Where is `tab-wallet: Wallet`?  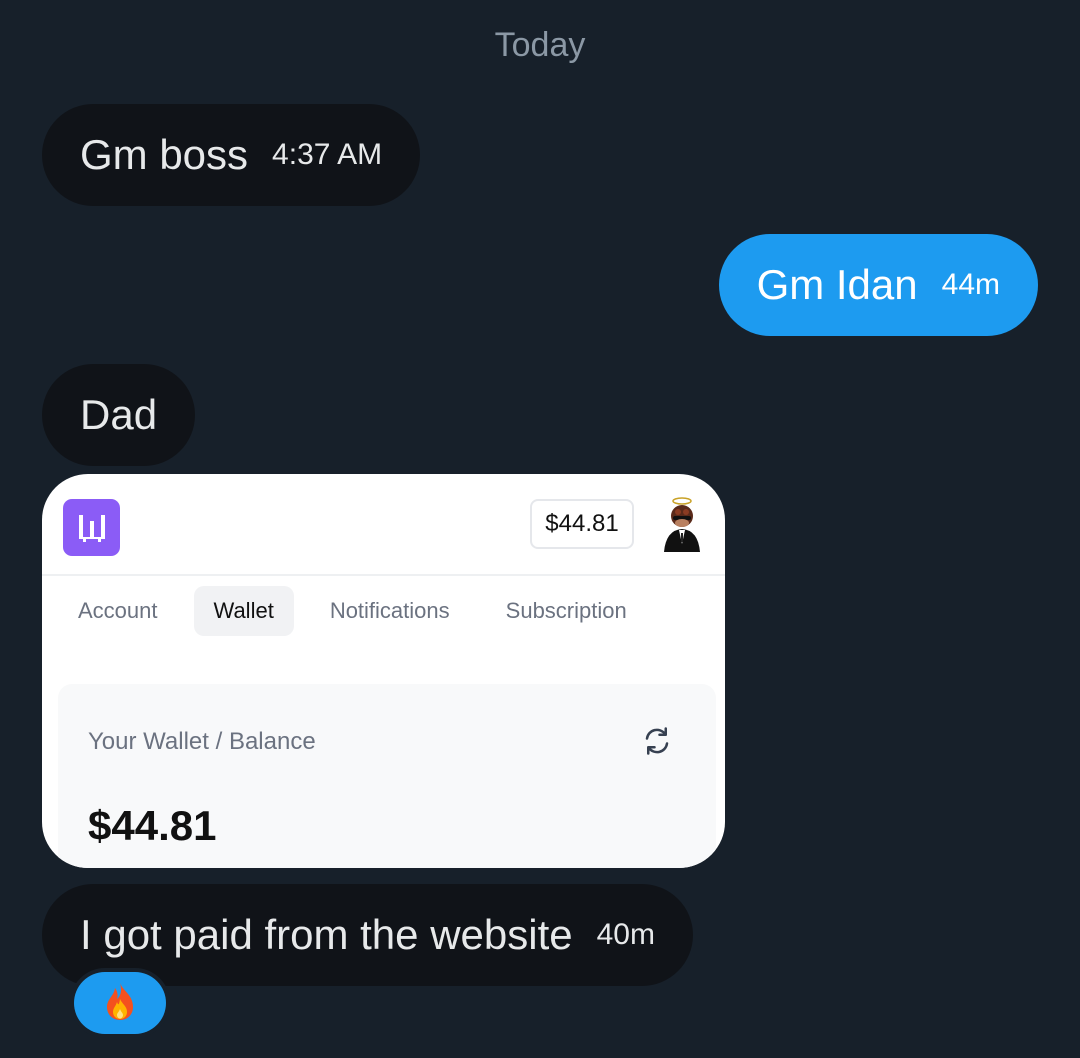 tab-wallet: Wallet is located at coordinates (243, 611).